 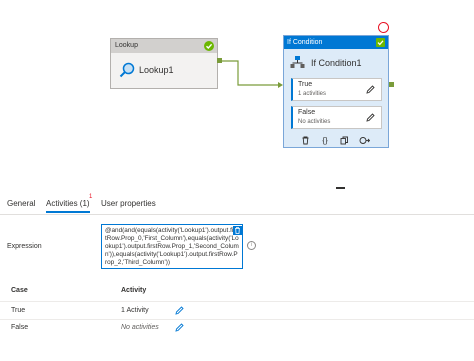 What do you see at coordinates (380, 42) in the screenshot?
I see `checkbox-checked-icon` at bounding box center [380, 42].